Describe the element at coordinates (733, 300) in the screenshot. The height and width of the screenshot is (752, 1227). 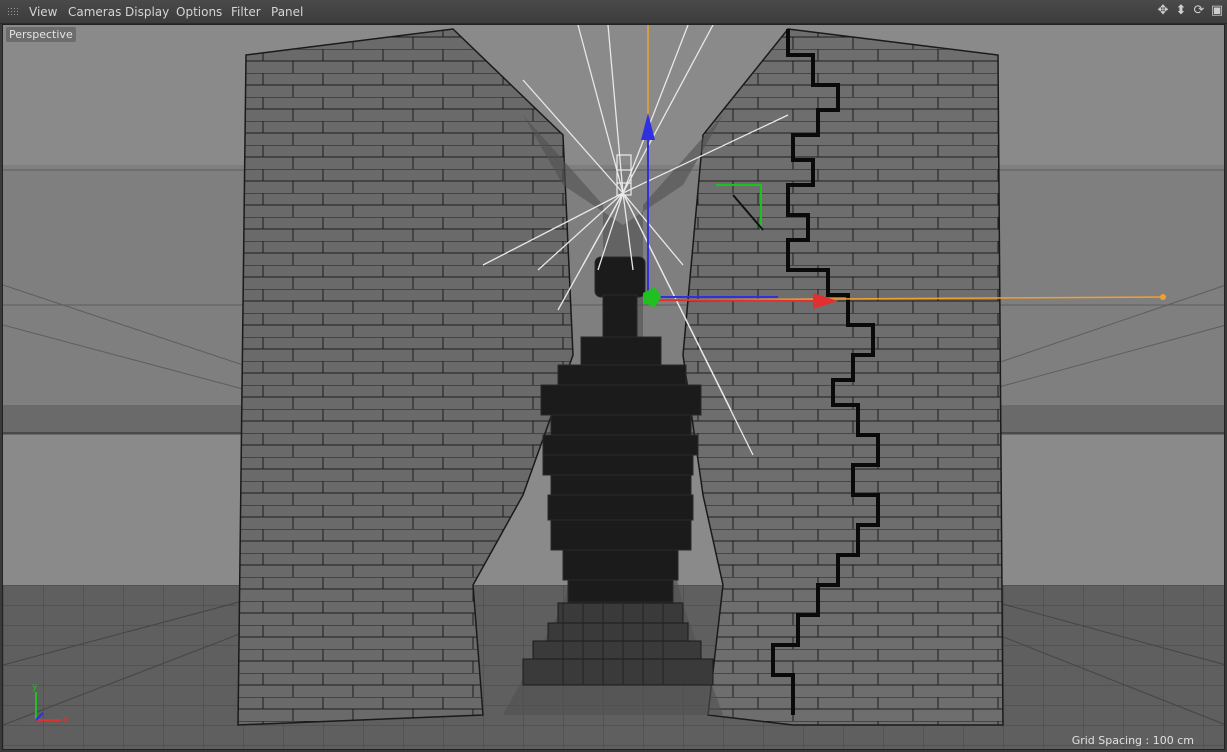
I see `axis-x-handle` at that location.